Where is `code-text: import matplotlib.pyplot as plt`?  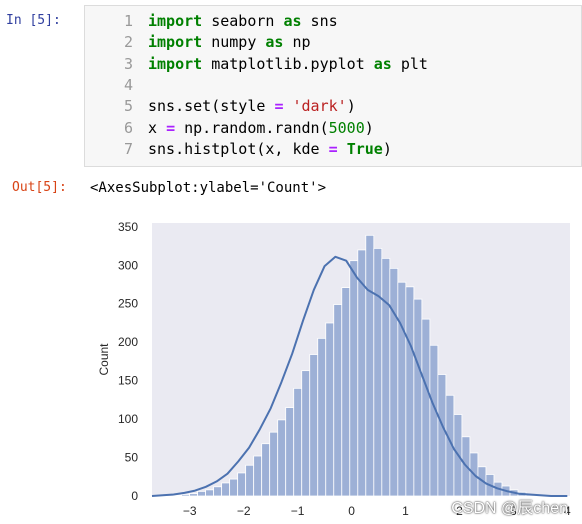
code-text: import matplotlib.pyplot as plt is located at coordinates (288, 64).